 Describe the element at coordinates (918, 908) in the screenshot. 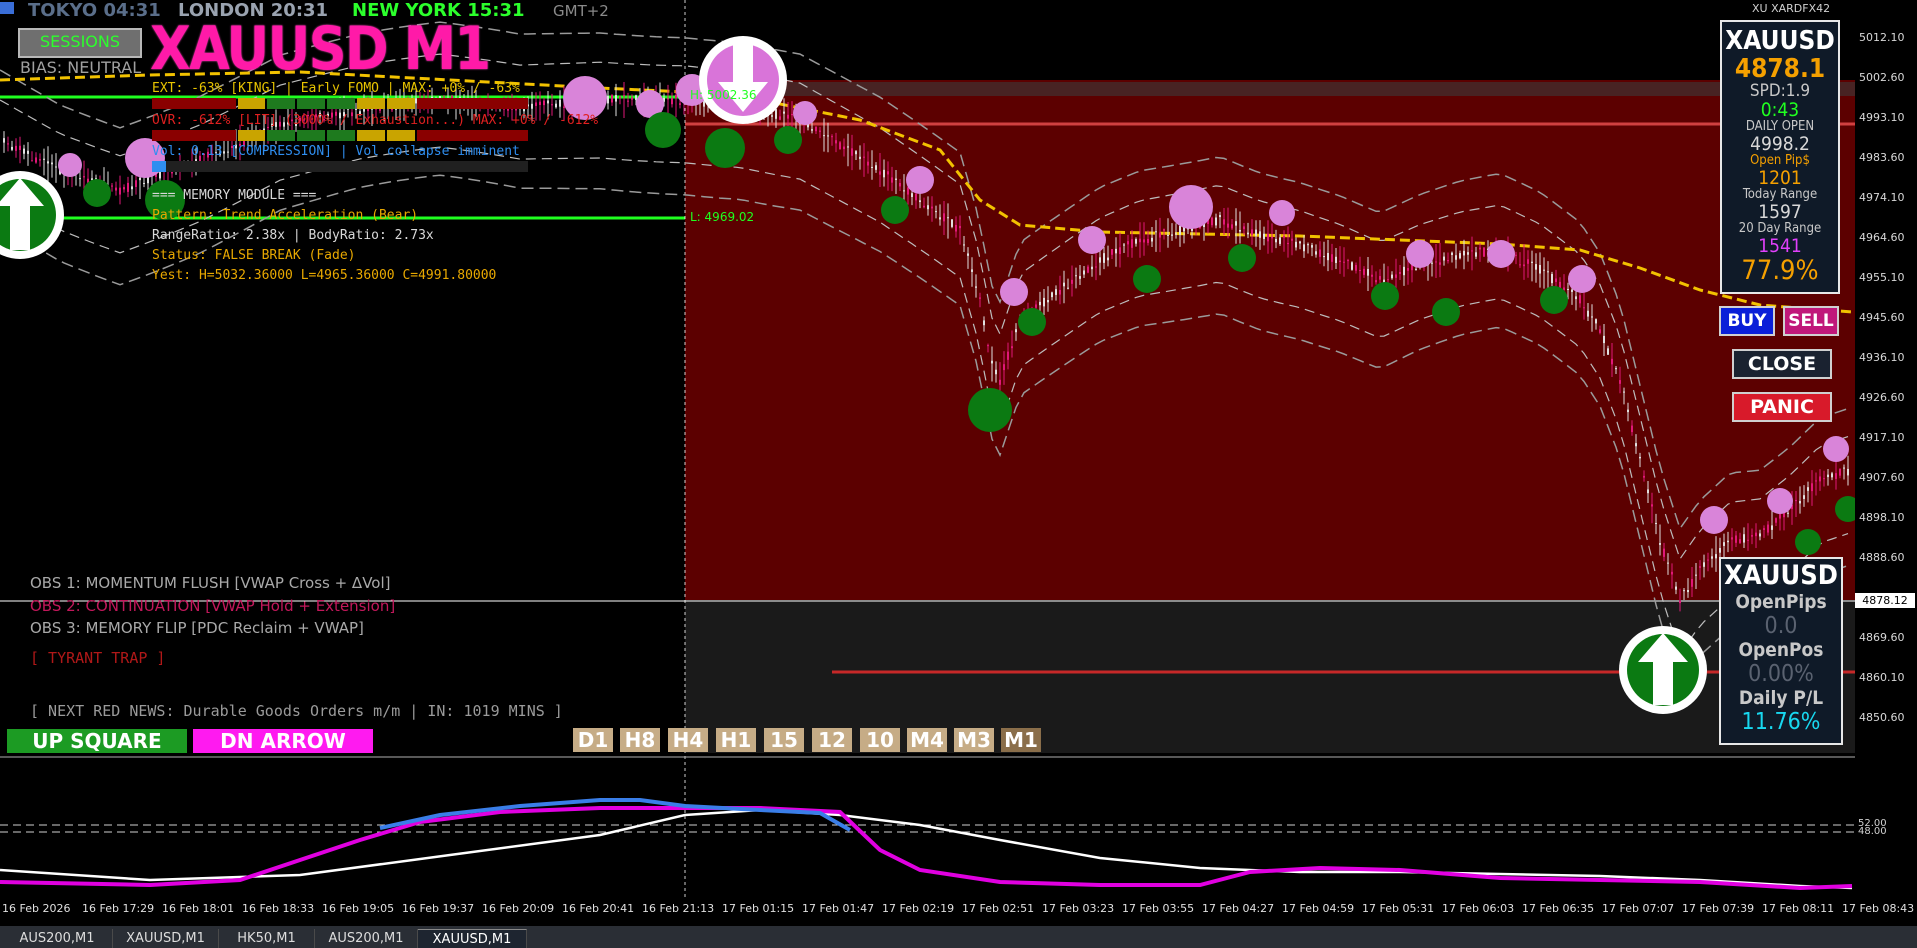

I see `time-tick-label: 17 Feb 02:19` at that location.